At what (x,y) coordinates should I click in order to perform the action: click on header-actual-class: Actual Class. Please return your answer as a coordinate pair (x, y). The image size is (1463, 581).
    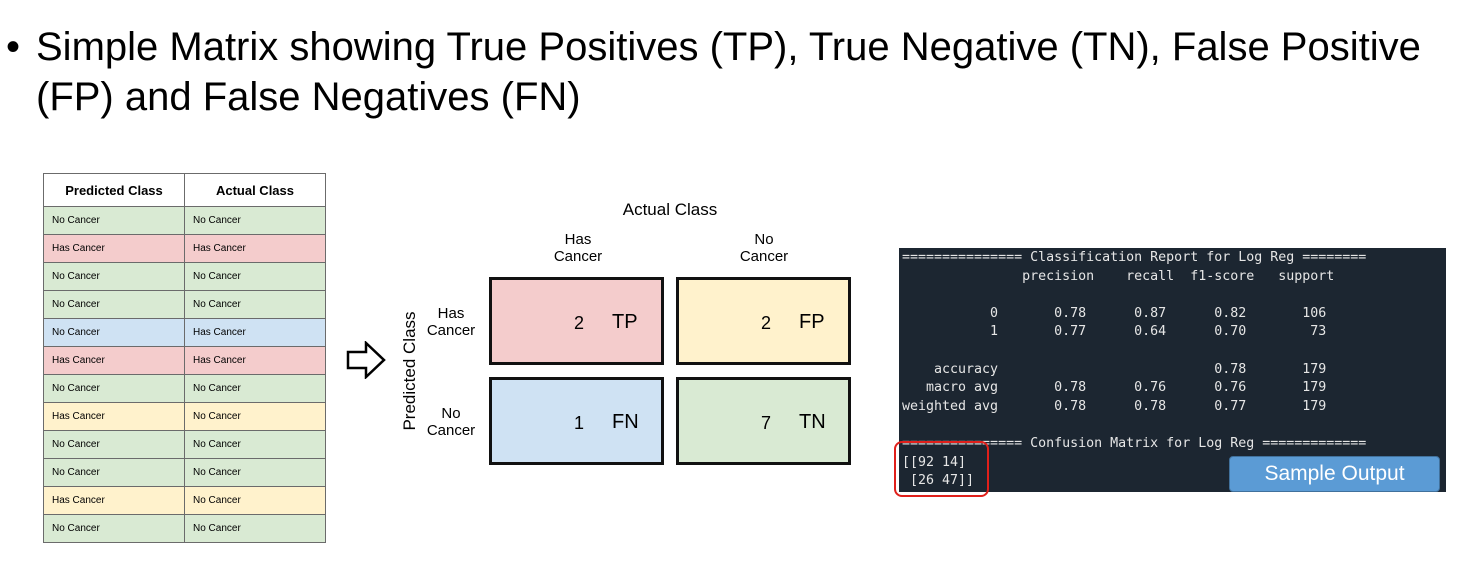
    Looking at the image, I should click on (255, 190).